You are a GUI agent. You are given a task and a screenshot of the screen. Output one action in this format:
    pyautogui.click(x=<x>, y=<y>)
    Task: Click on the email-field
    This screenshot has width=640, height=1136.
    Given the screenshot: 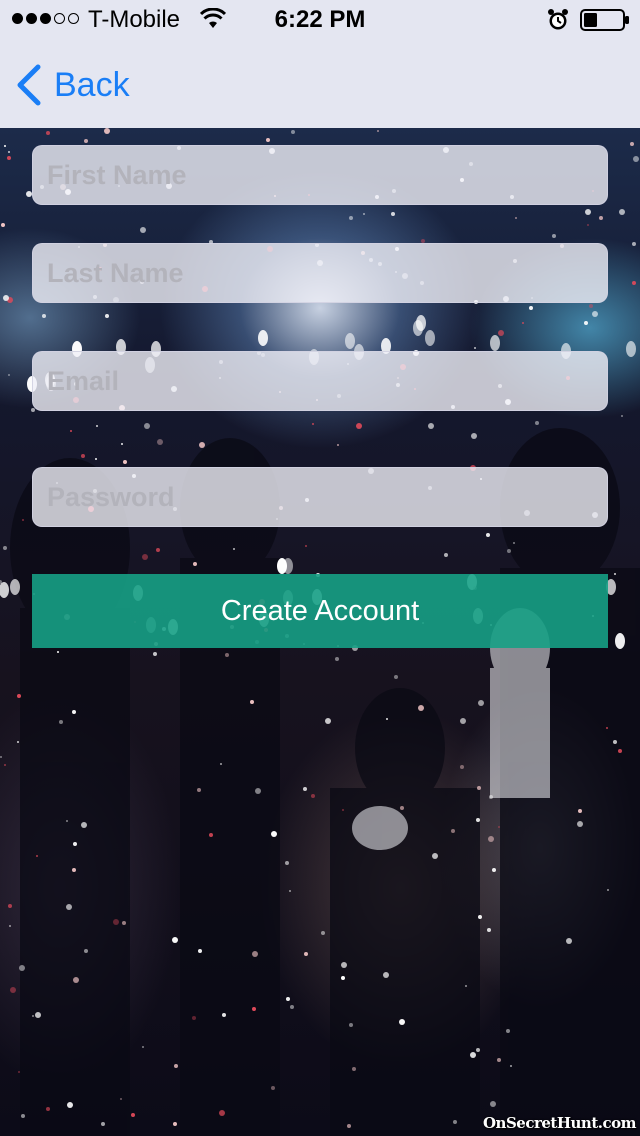 What is the action you would take?
    pyautogui.click(x=320, y=381)
    